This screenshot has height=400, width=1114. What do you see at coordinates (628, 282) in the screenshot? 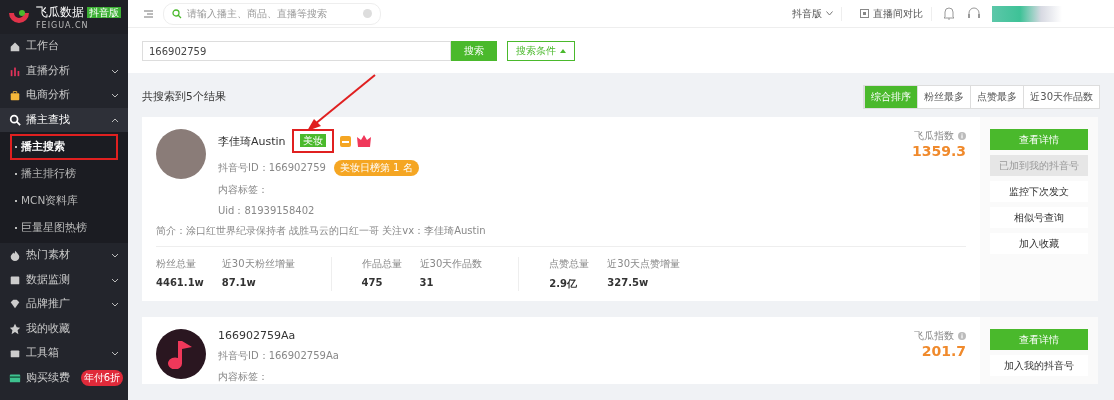
I see `stat-value: 327.5w` at bounding box center [628, 282].